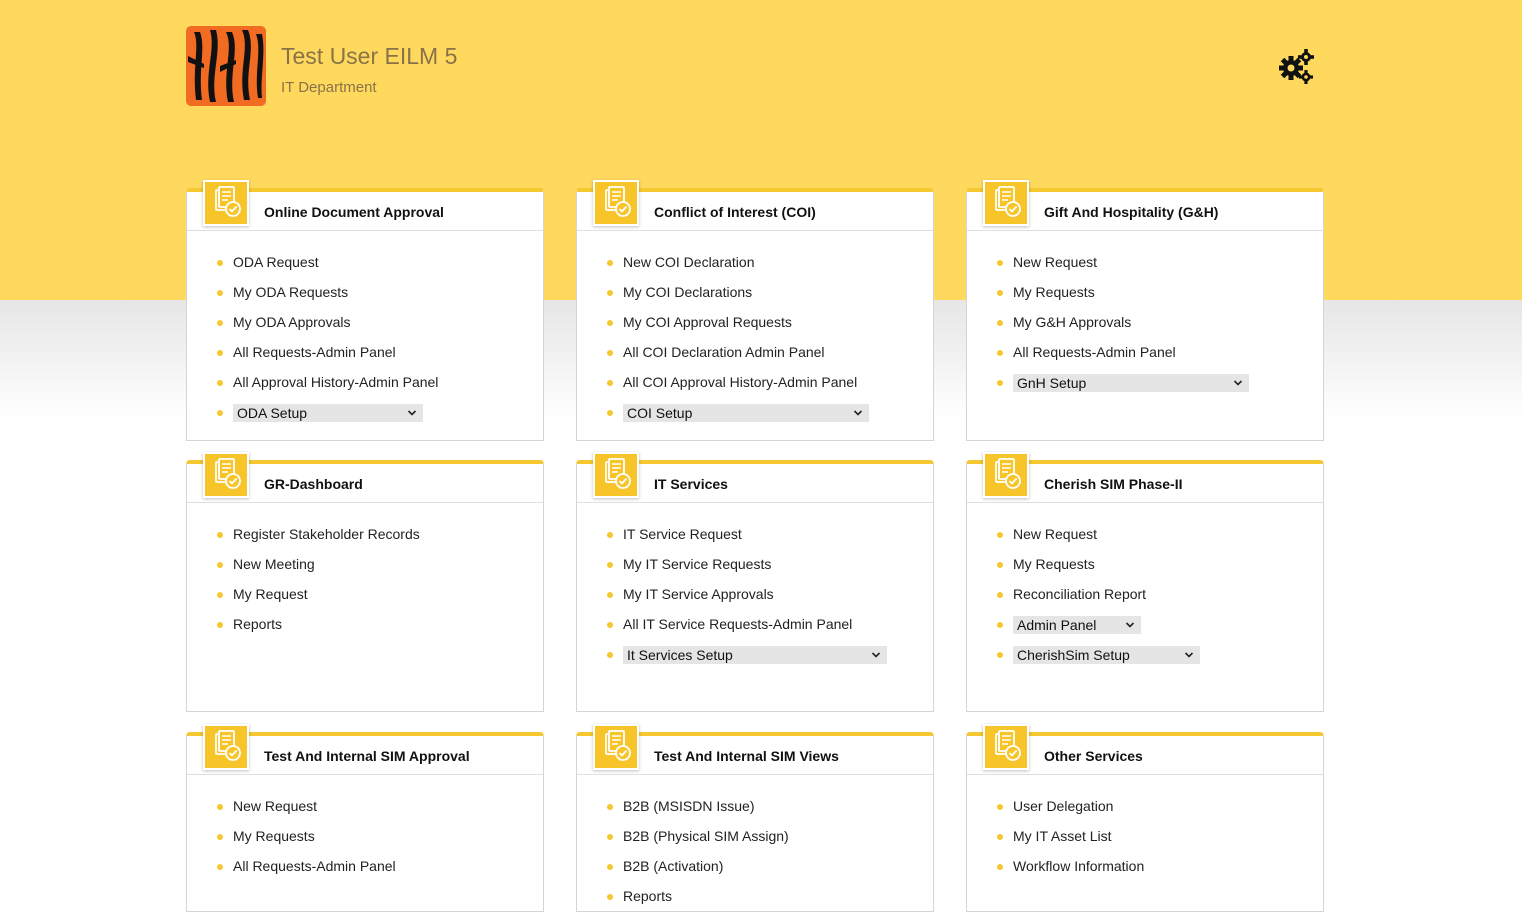 The image size is (1522, 912). Describe the element at coordinates (691, 484) in the screenshot. I see `card-title: IT Services` at that location.